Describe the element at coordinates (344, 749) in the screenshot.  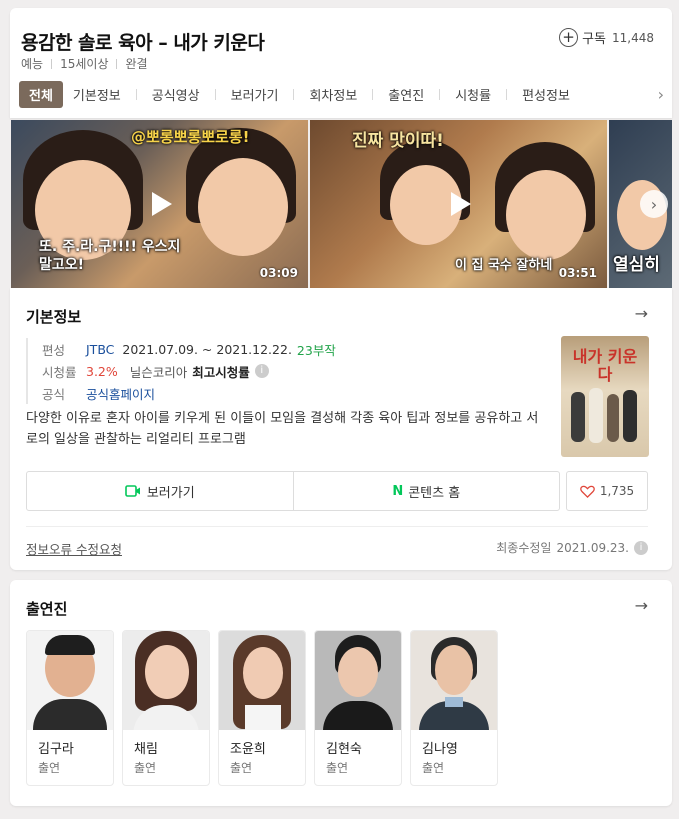
I see `cast-name: 김현숙` at that location.